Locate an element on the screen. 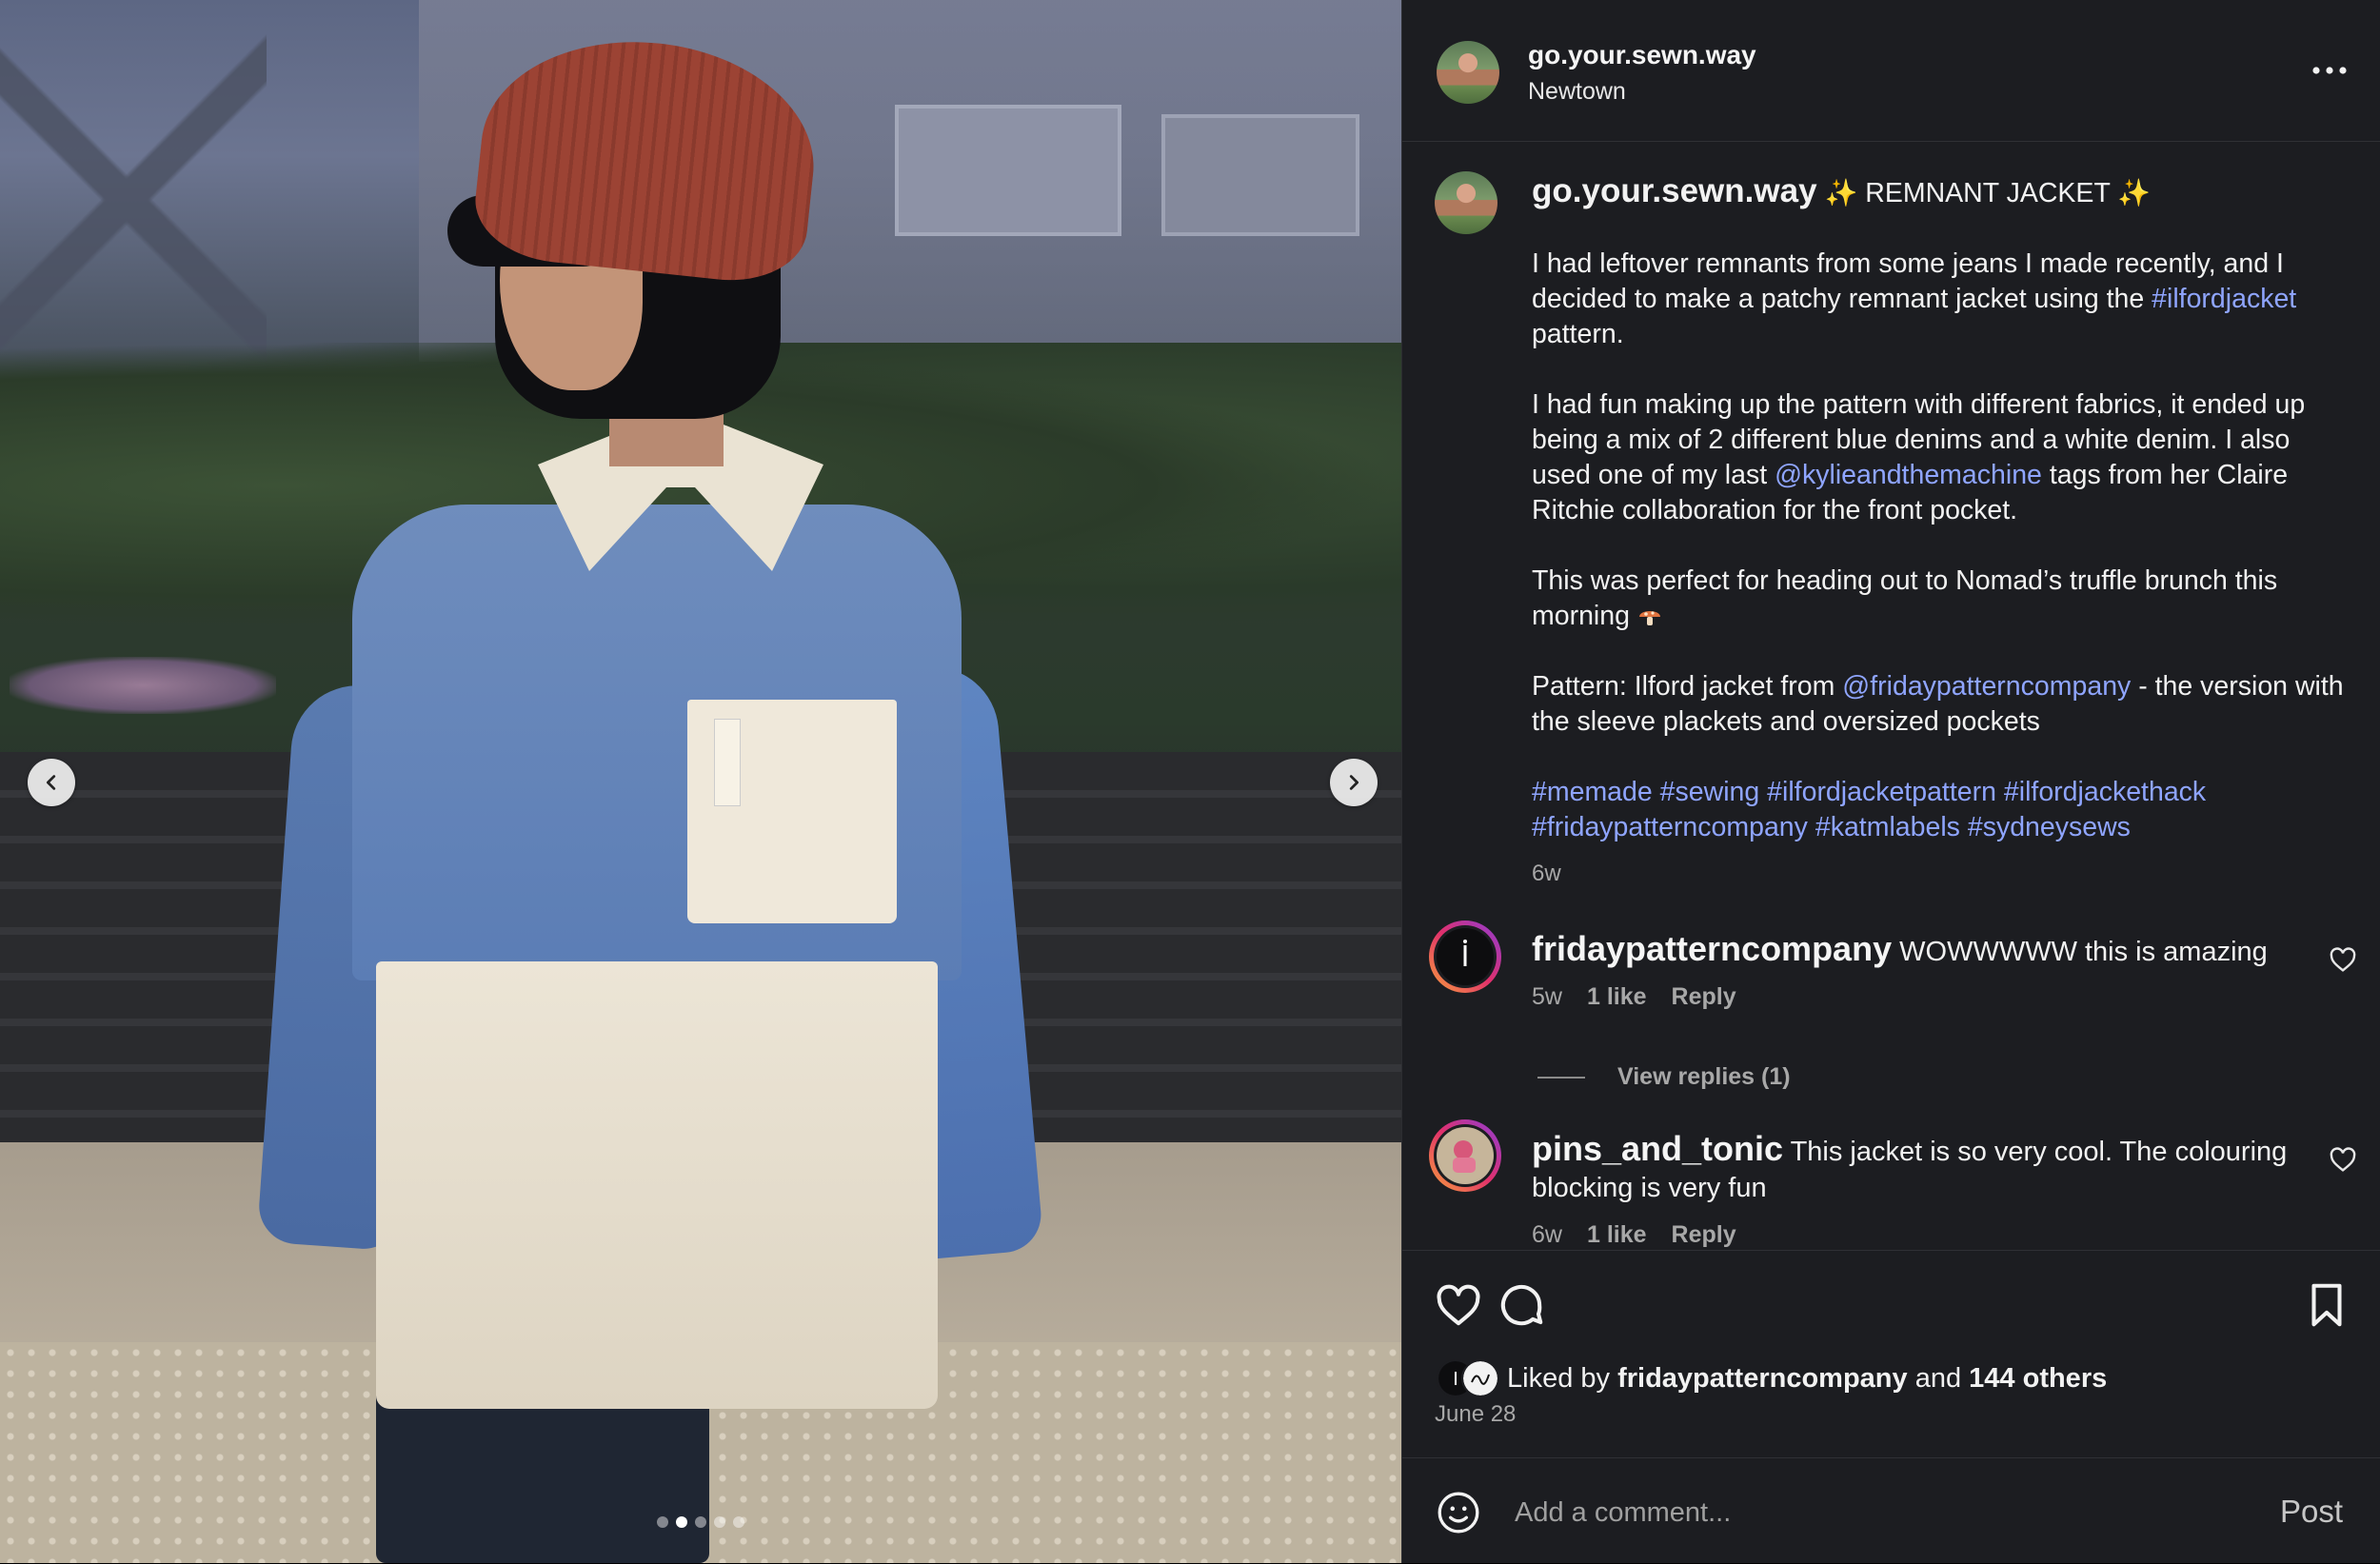 Image resolution: width=2380 pixels, height=1564 pixels. hashtag-link: #fridaypatterncompany is located at coordinates (1670, 827).